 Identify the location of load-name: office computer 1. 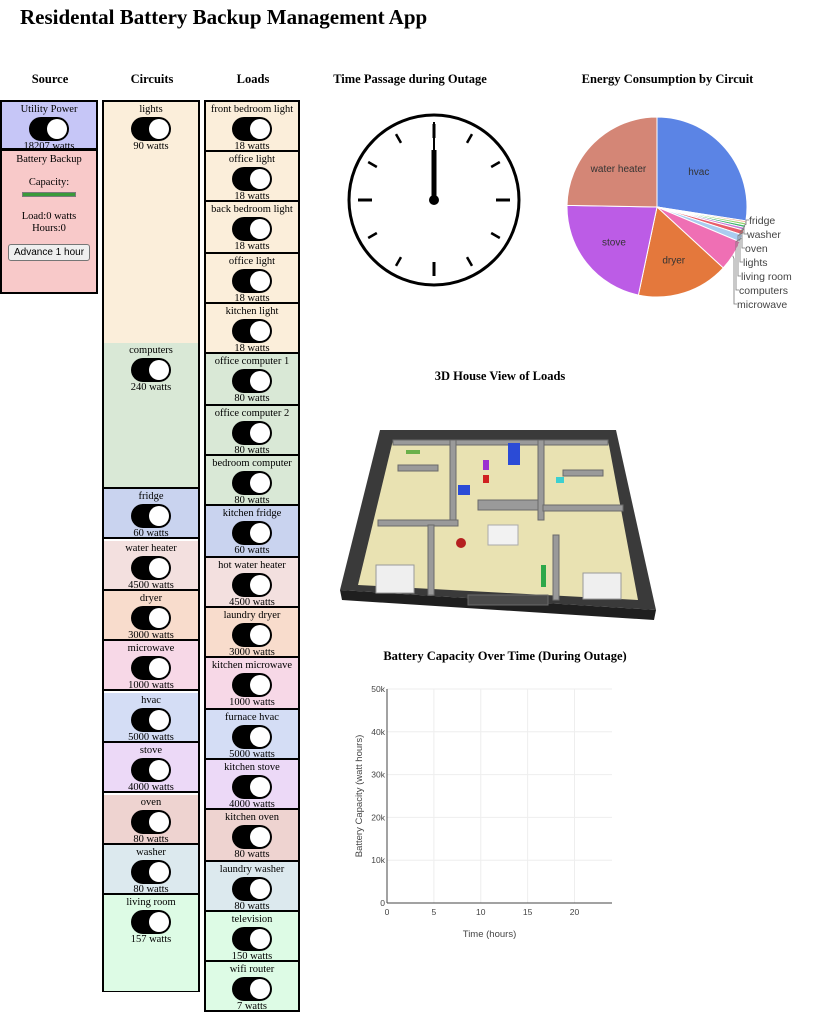
(252, 361).